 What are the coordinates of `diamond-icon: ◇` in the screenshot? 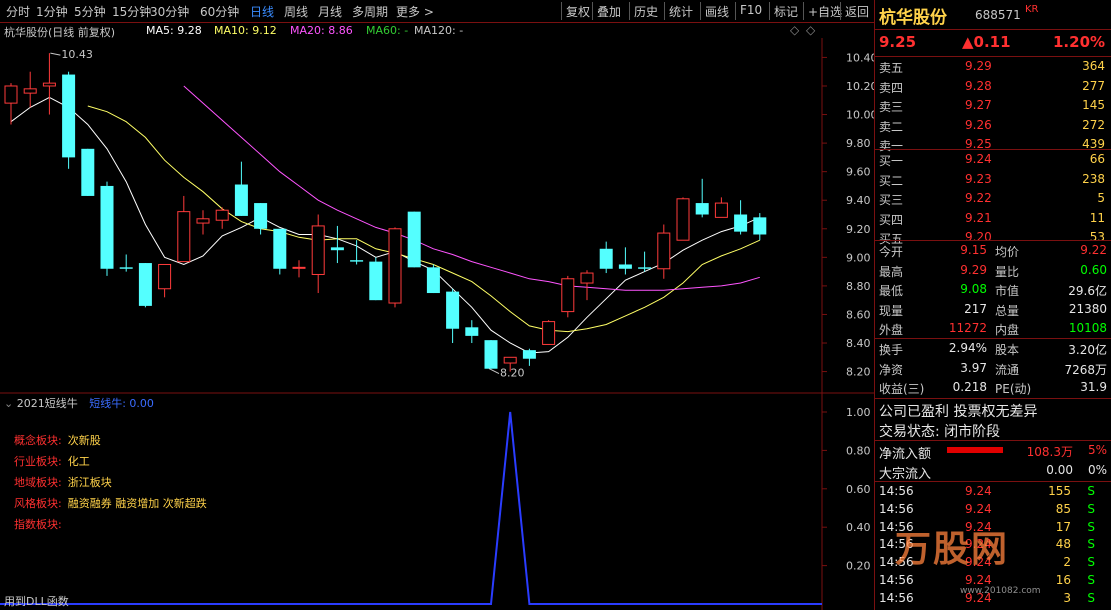 It's located at (794, 30).